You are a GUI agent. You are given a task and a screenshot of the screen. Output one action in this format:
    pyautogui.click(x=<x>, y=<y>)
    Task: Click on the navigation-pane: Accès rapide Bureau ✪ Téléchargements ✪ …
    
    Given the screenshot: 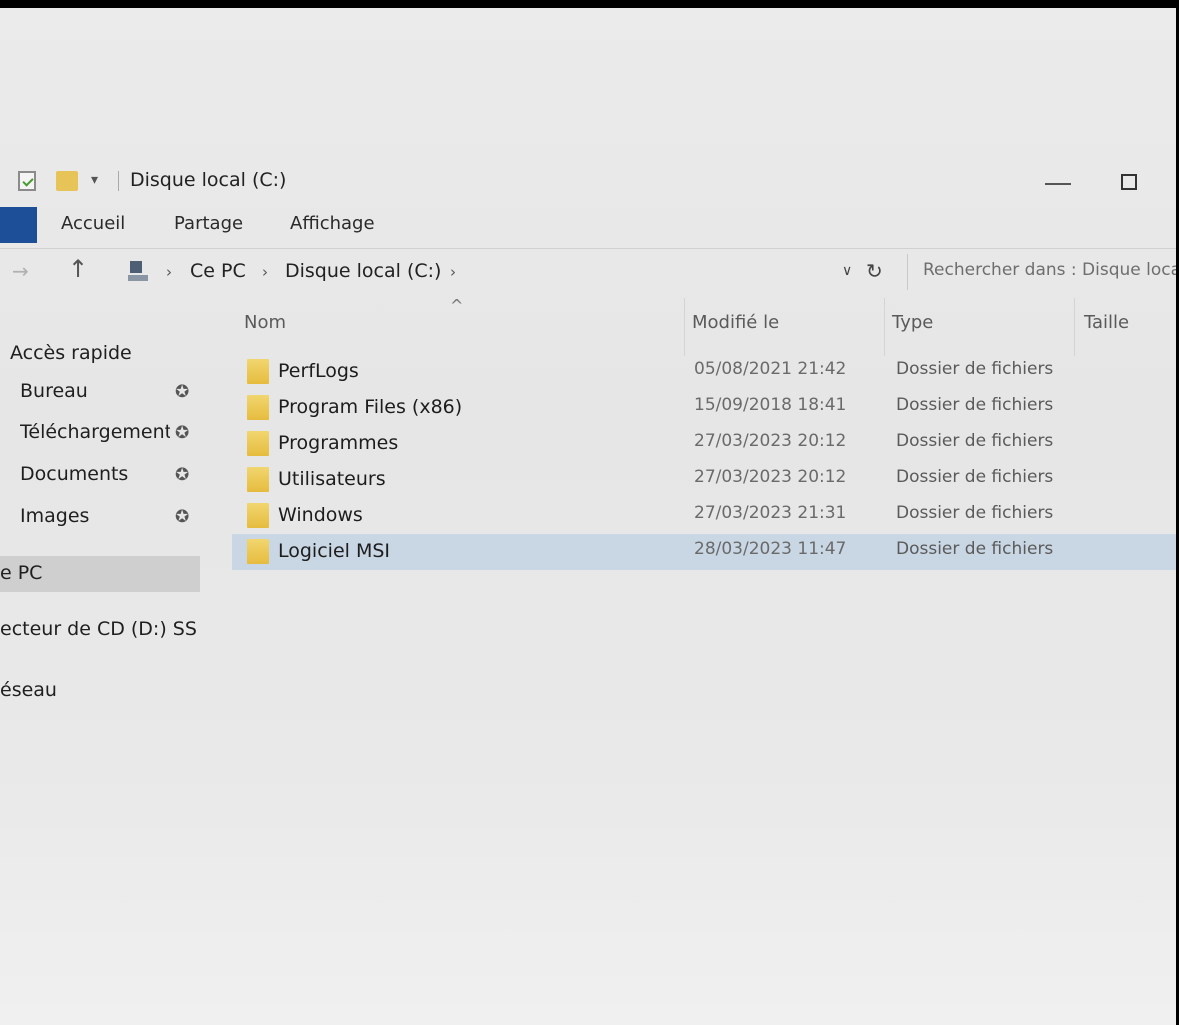 What is the action you would take?
    pyautogui.click(x=116, y=661)
    